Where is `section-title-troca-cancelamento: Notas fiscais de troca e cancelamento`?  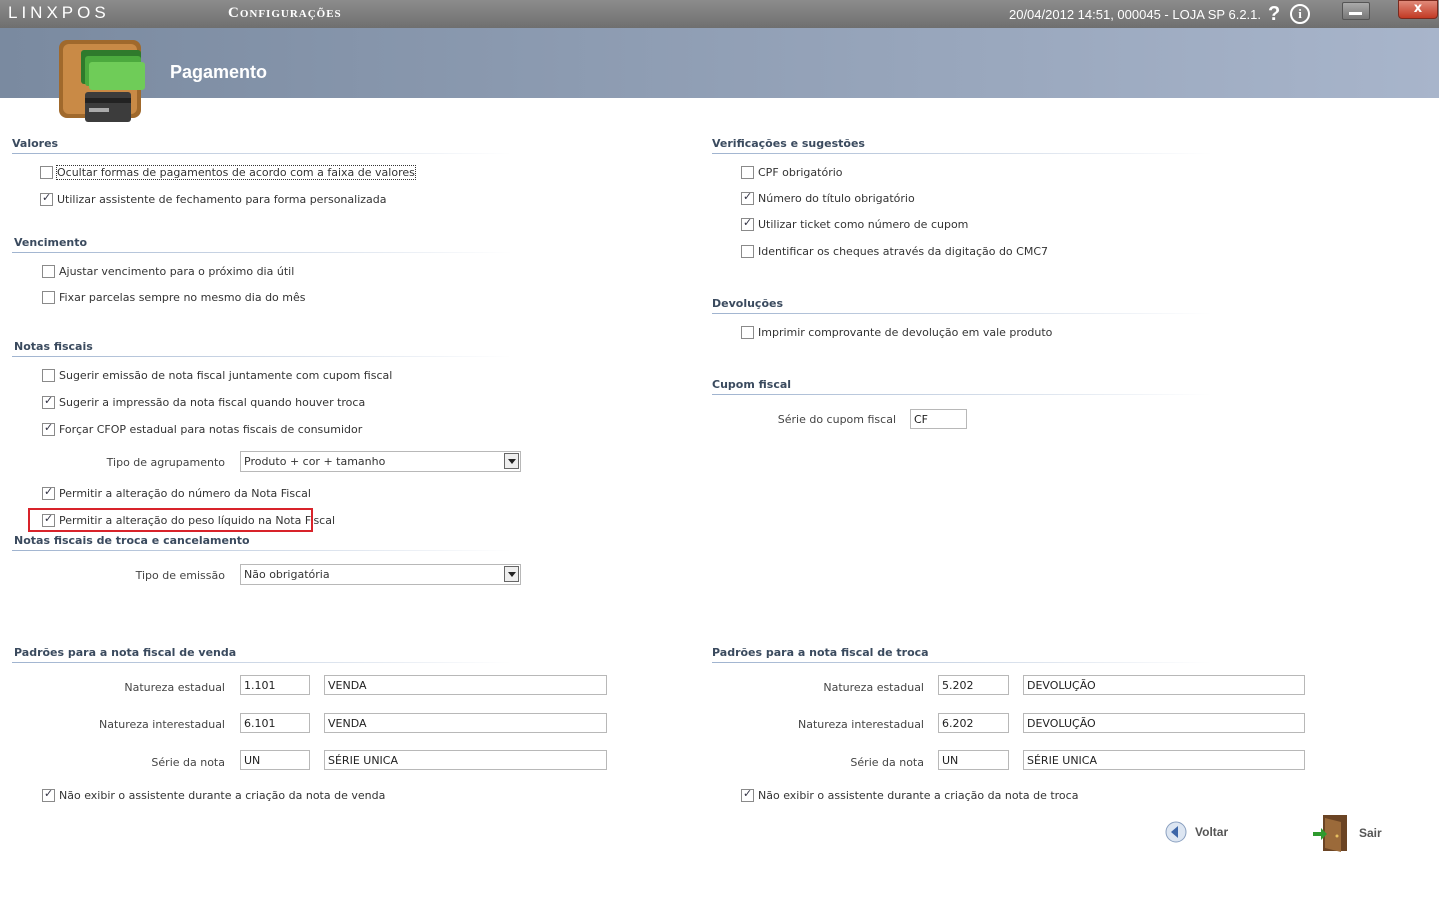 section-title-troca-cancelamento: Notas fiscais de troca e cancelamento is located at coordinates (132, 540).